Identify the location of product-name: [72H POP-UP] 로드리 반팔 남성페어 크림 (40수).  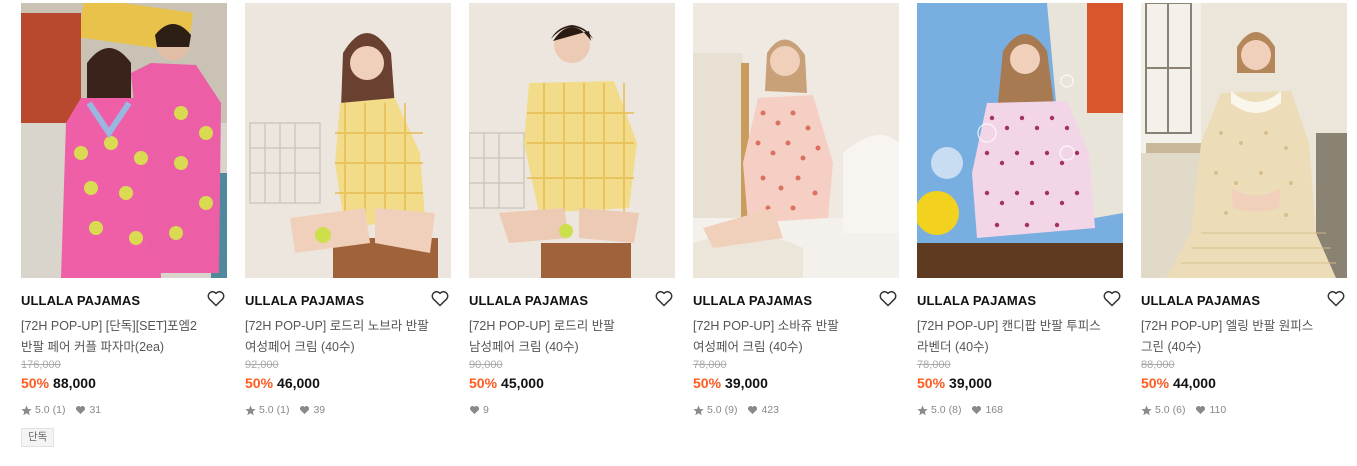
(564, 337).